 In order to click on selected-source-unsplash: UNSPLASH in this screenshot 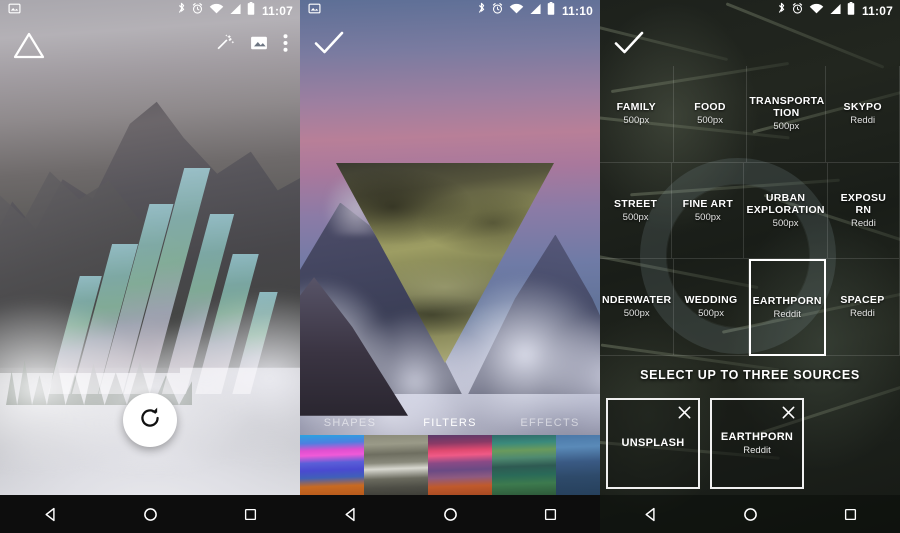, I will do `click(653, 443)`.